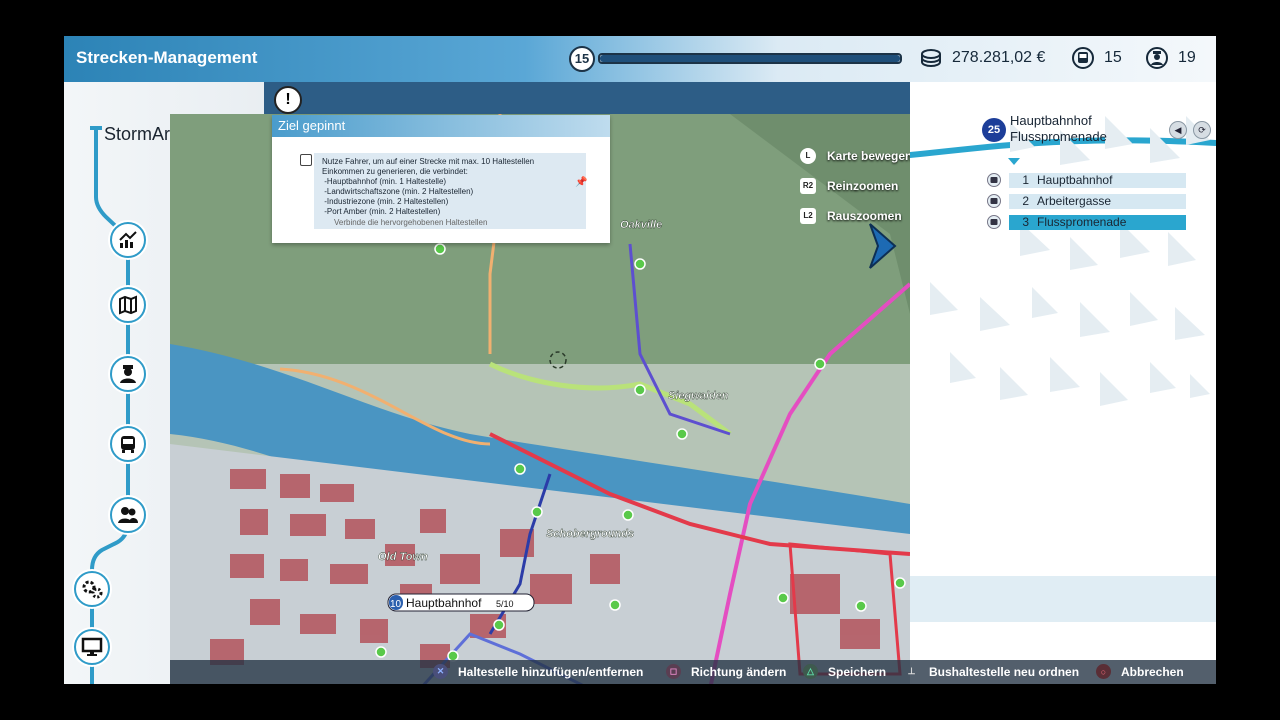 The image size is (1280, 720). What do you see at coordinates (1058, 128) in the screenshot?
I see `route-name: Hauptbahnhof Flusspromenade` at bounding box center [1058, 128].